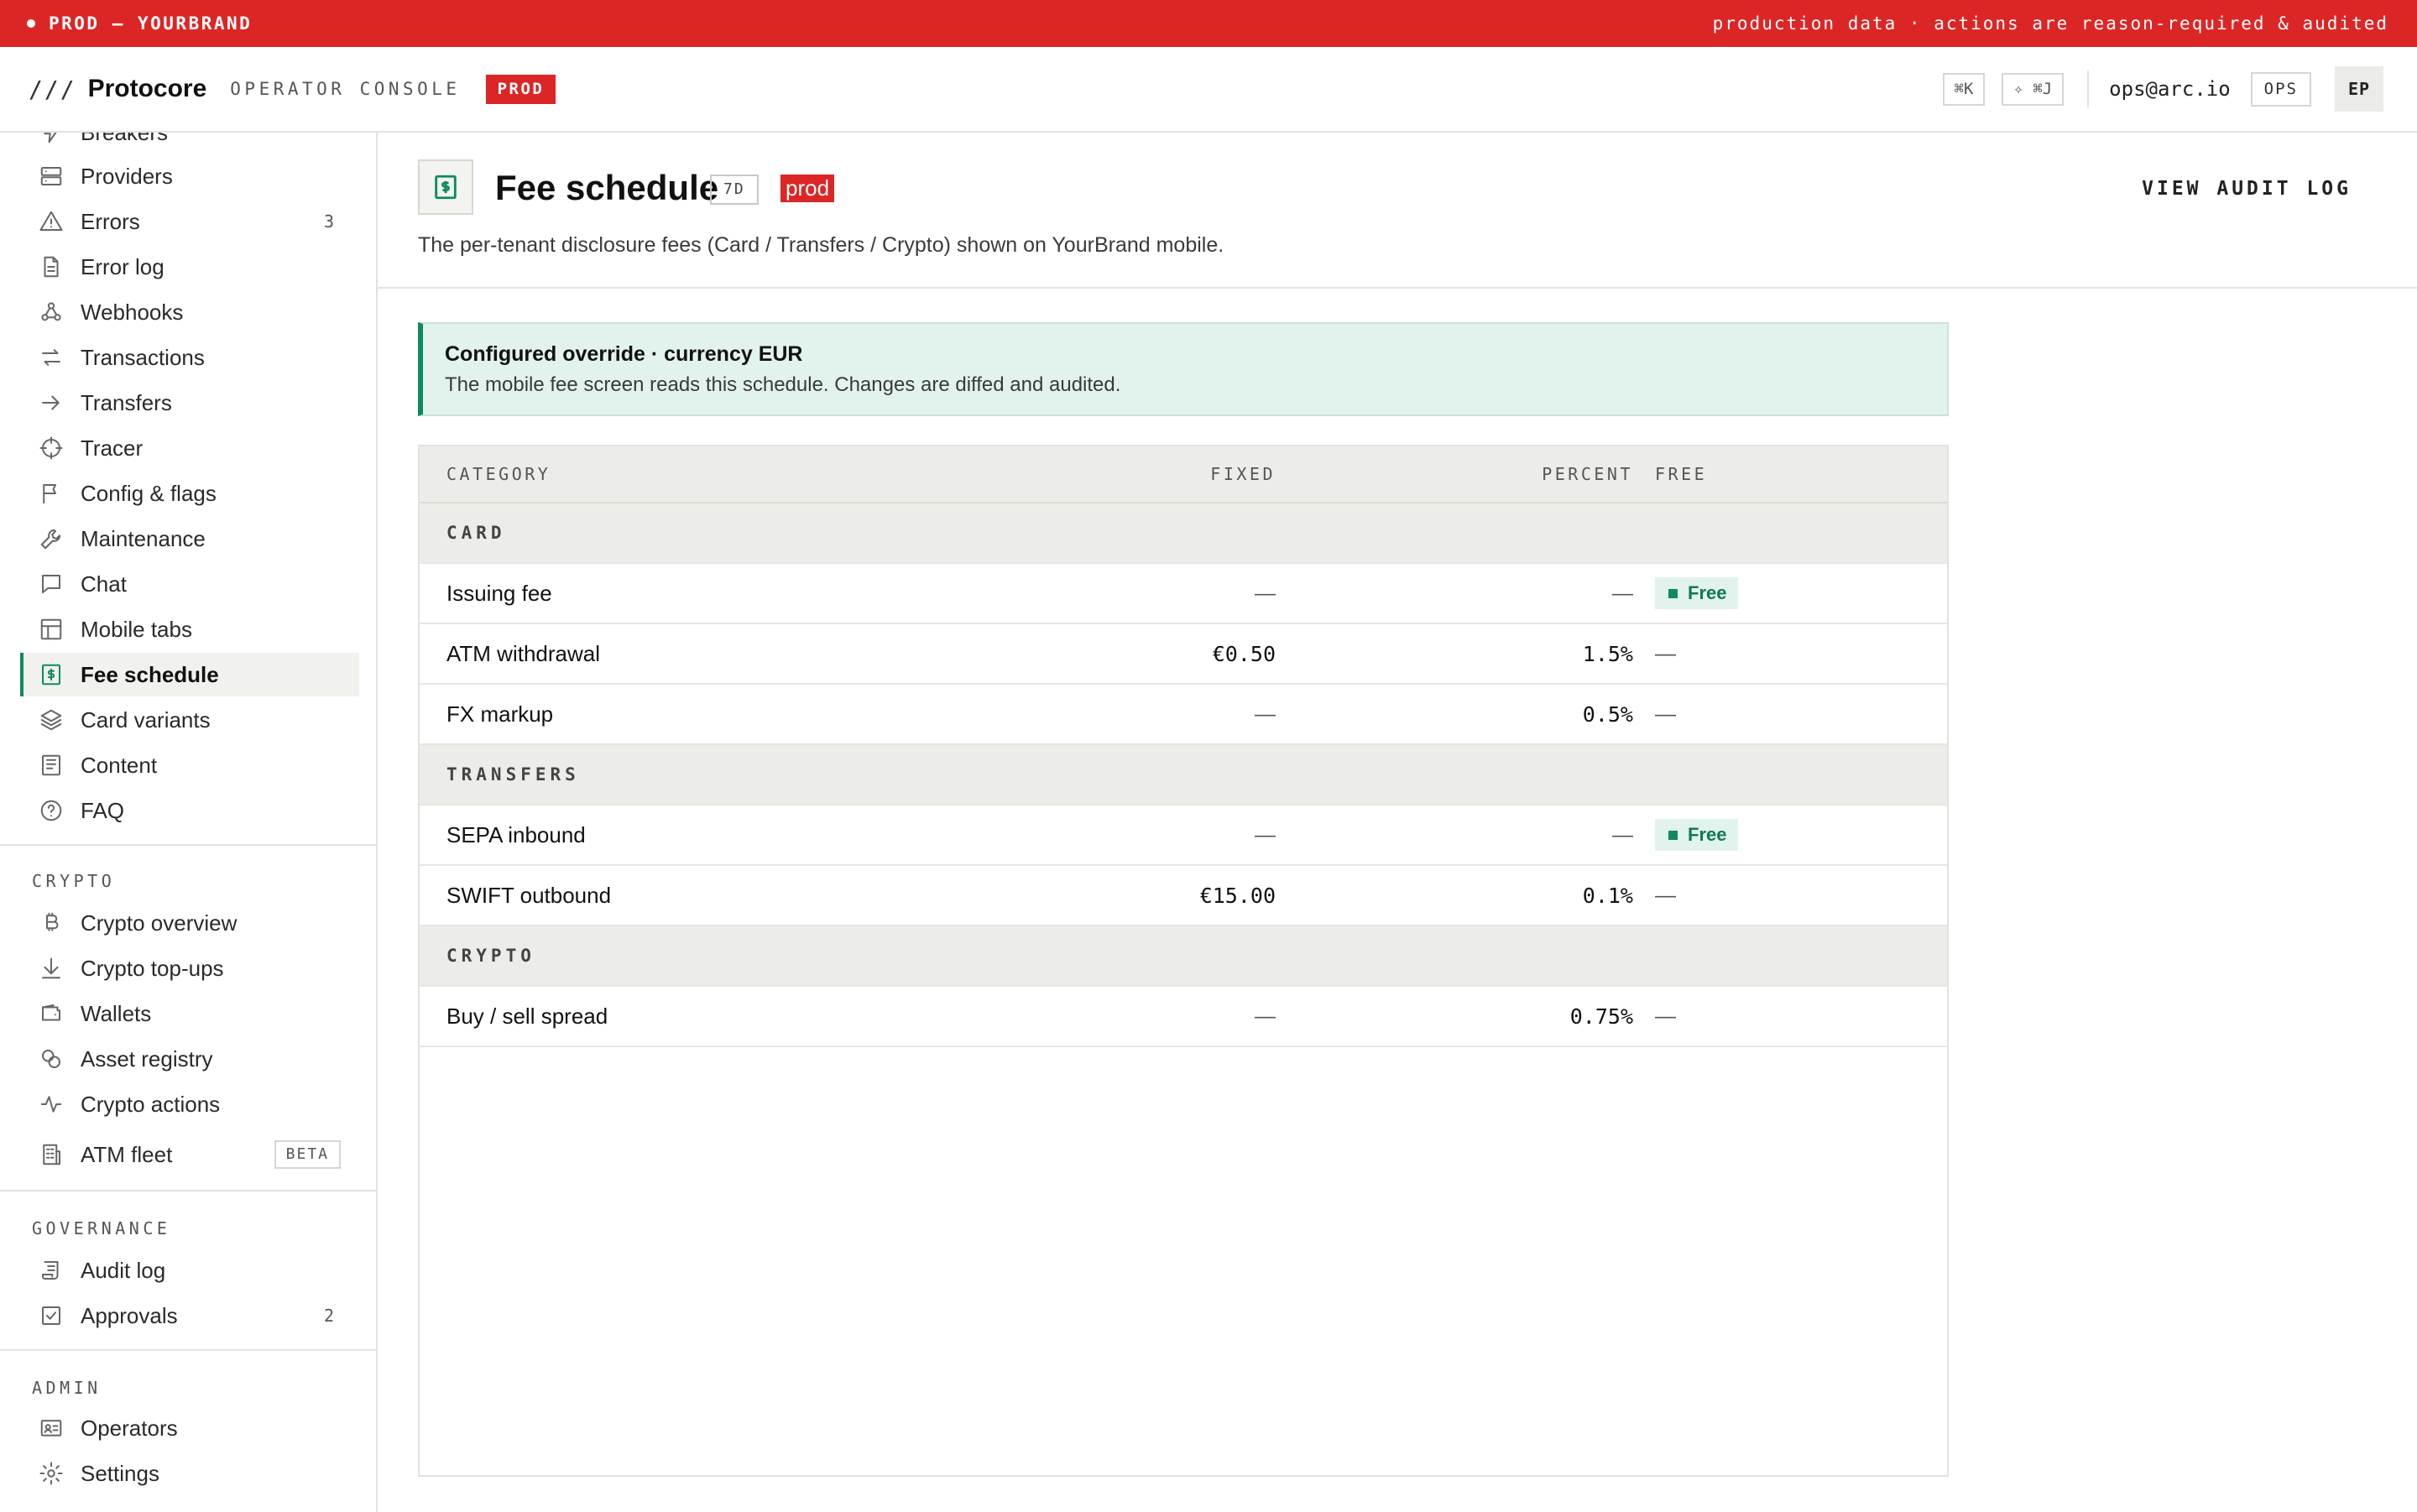  I want to click on sidebar-item-label: Providers, so click(127, 176).